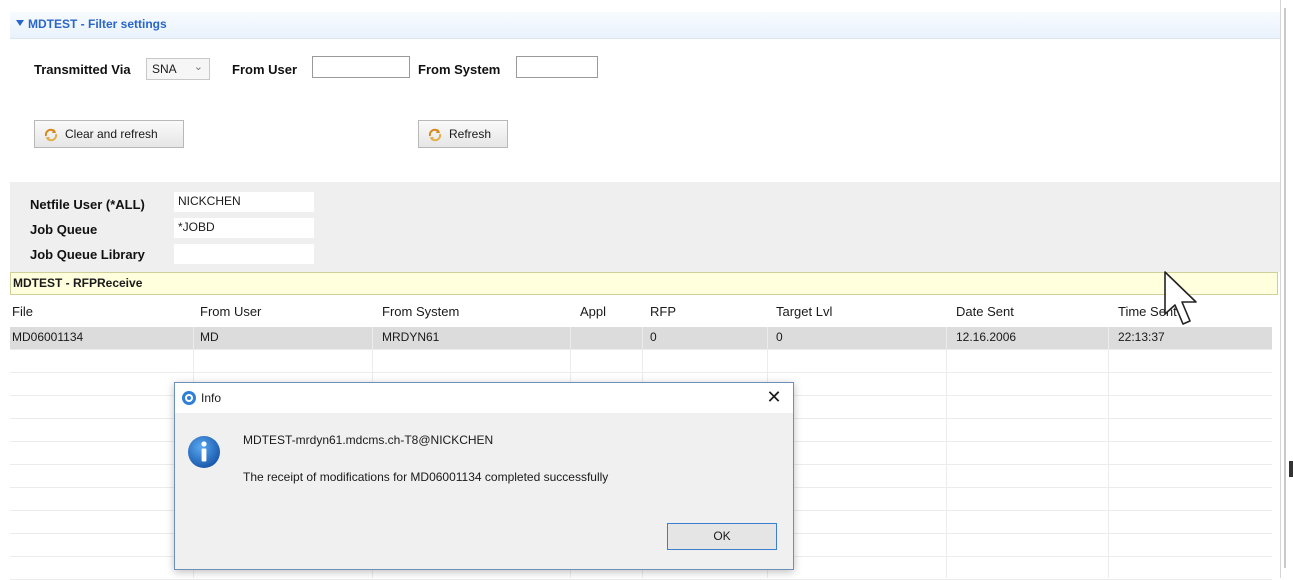 The image size is (1293, 580). Describe the element at coordinates (265, 69) in the screenshot. I see `from-user-label: From User` at that location.